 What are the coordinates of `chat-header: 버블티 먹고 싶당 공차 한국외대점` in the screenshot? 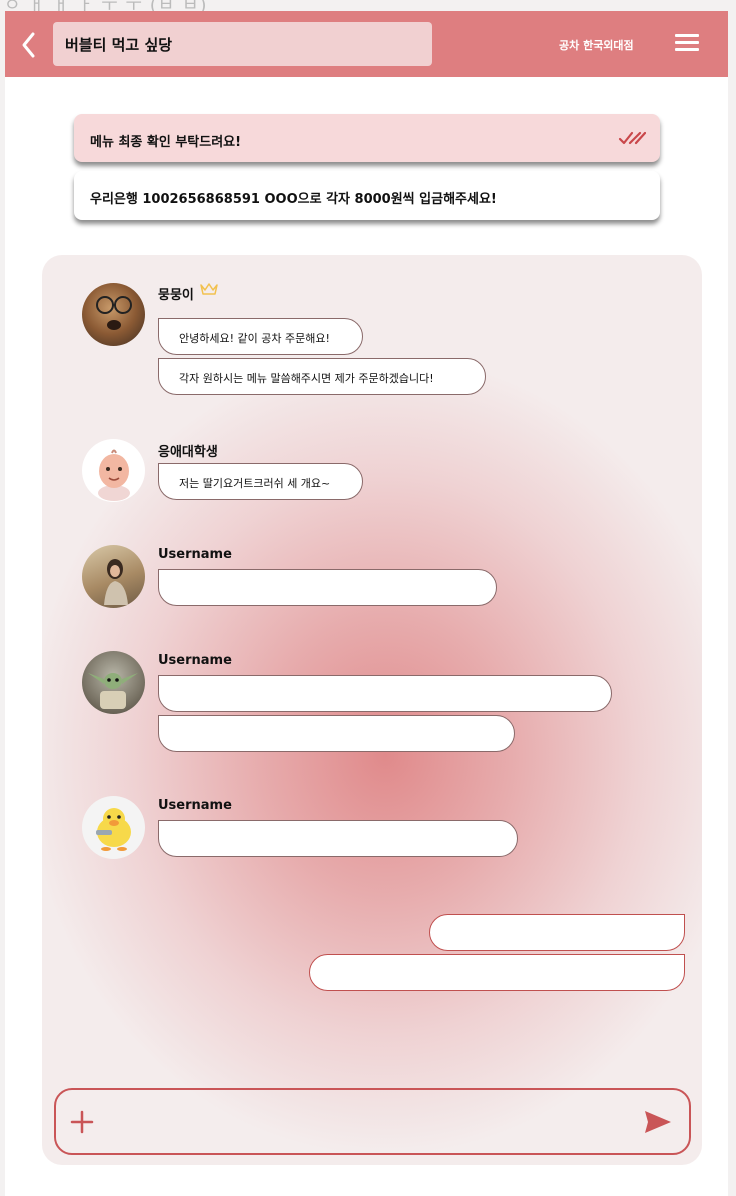 It's located at (366, 44).